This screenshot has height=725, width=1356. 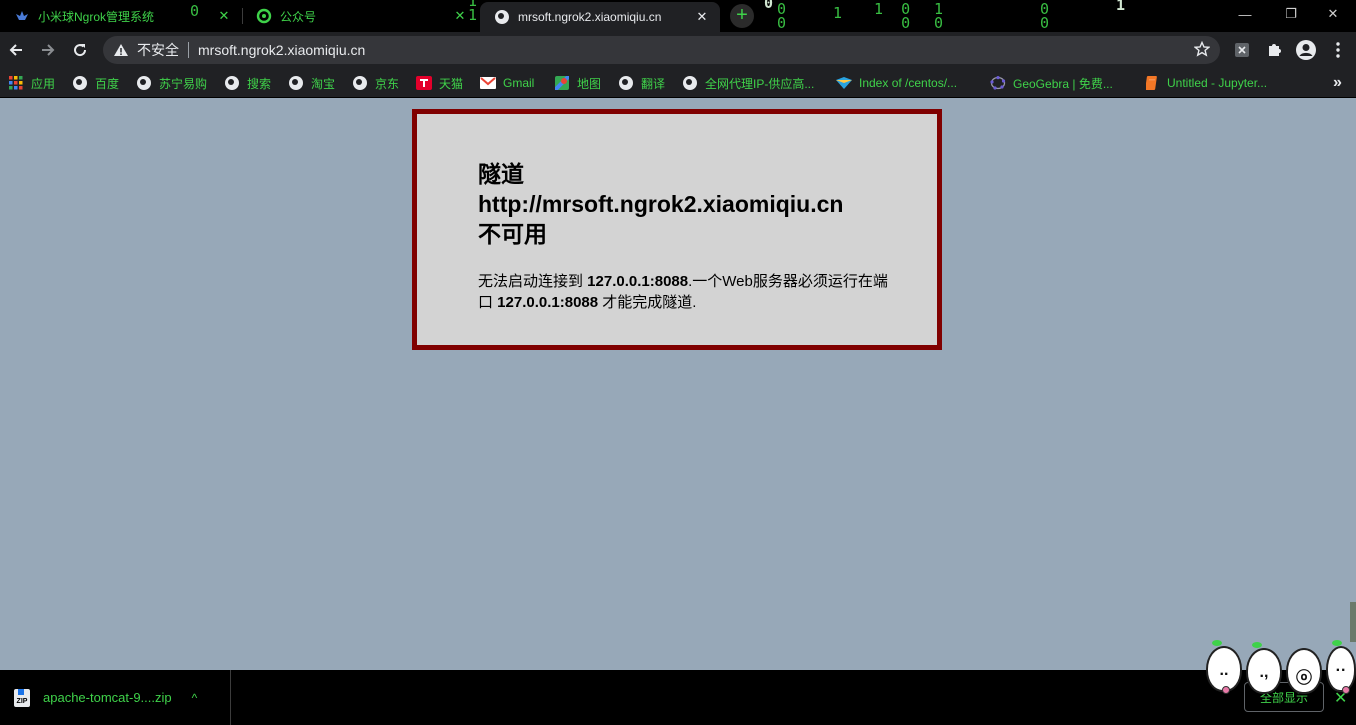 I want to click on tab-ngrok-admin: 小米球Ngrok管理系统 ✕, so click(x=121, y=16).